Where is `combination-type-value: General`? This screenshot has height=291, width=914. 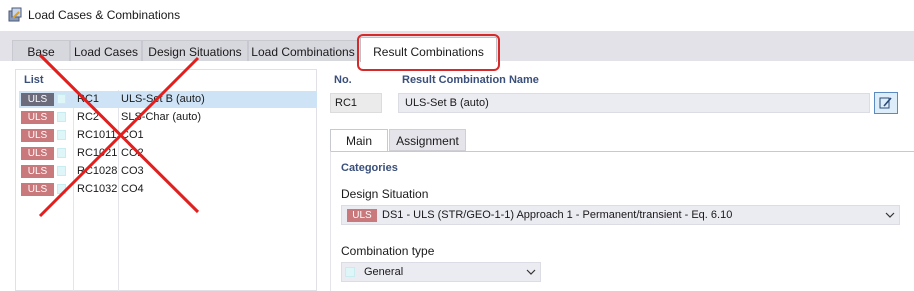
combination-type-value: General is located at coordinates (384, 272).